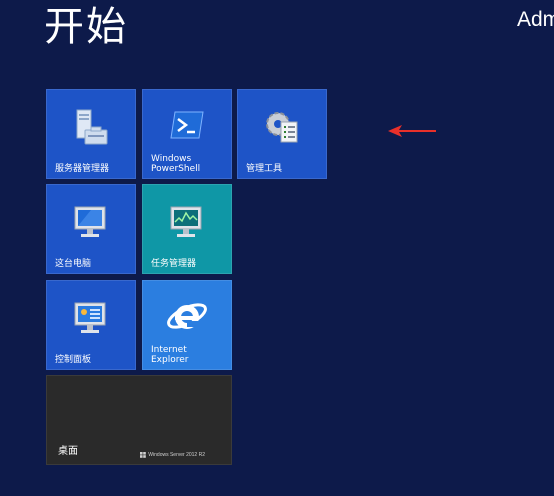 The height and width of the screenshot is (496, 554). I want to click on user-account-name: Adm, so click(535, 20).